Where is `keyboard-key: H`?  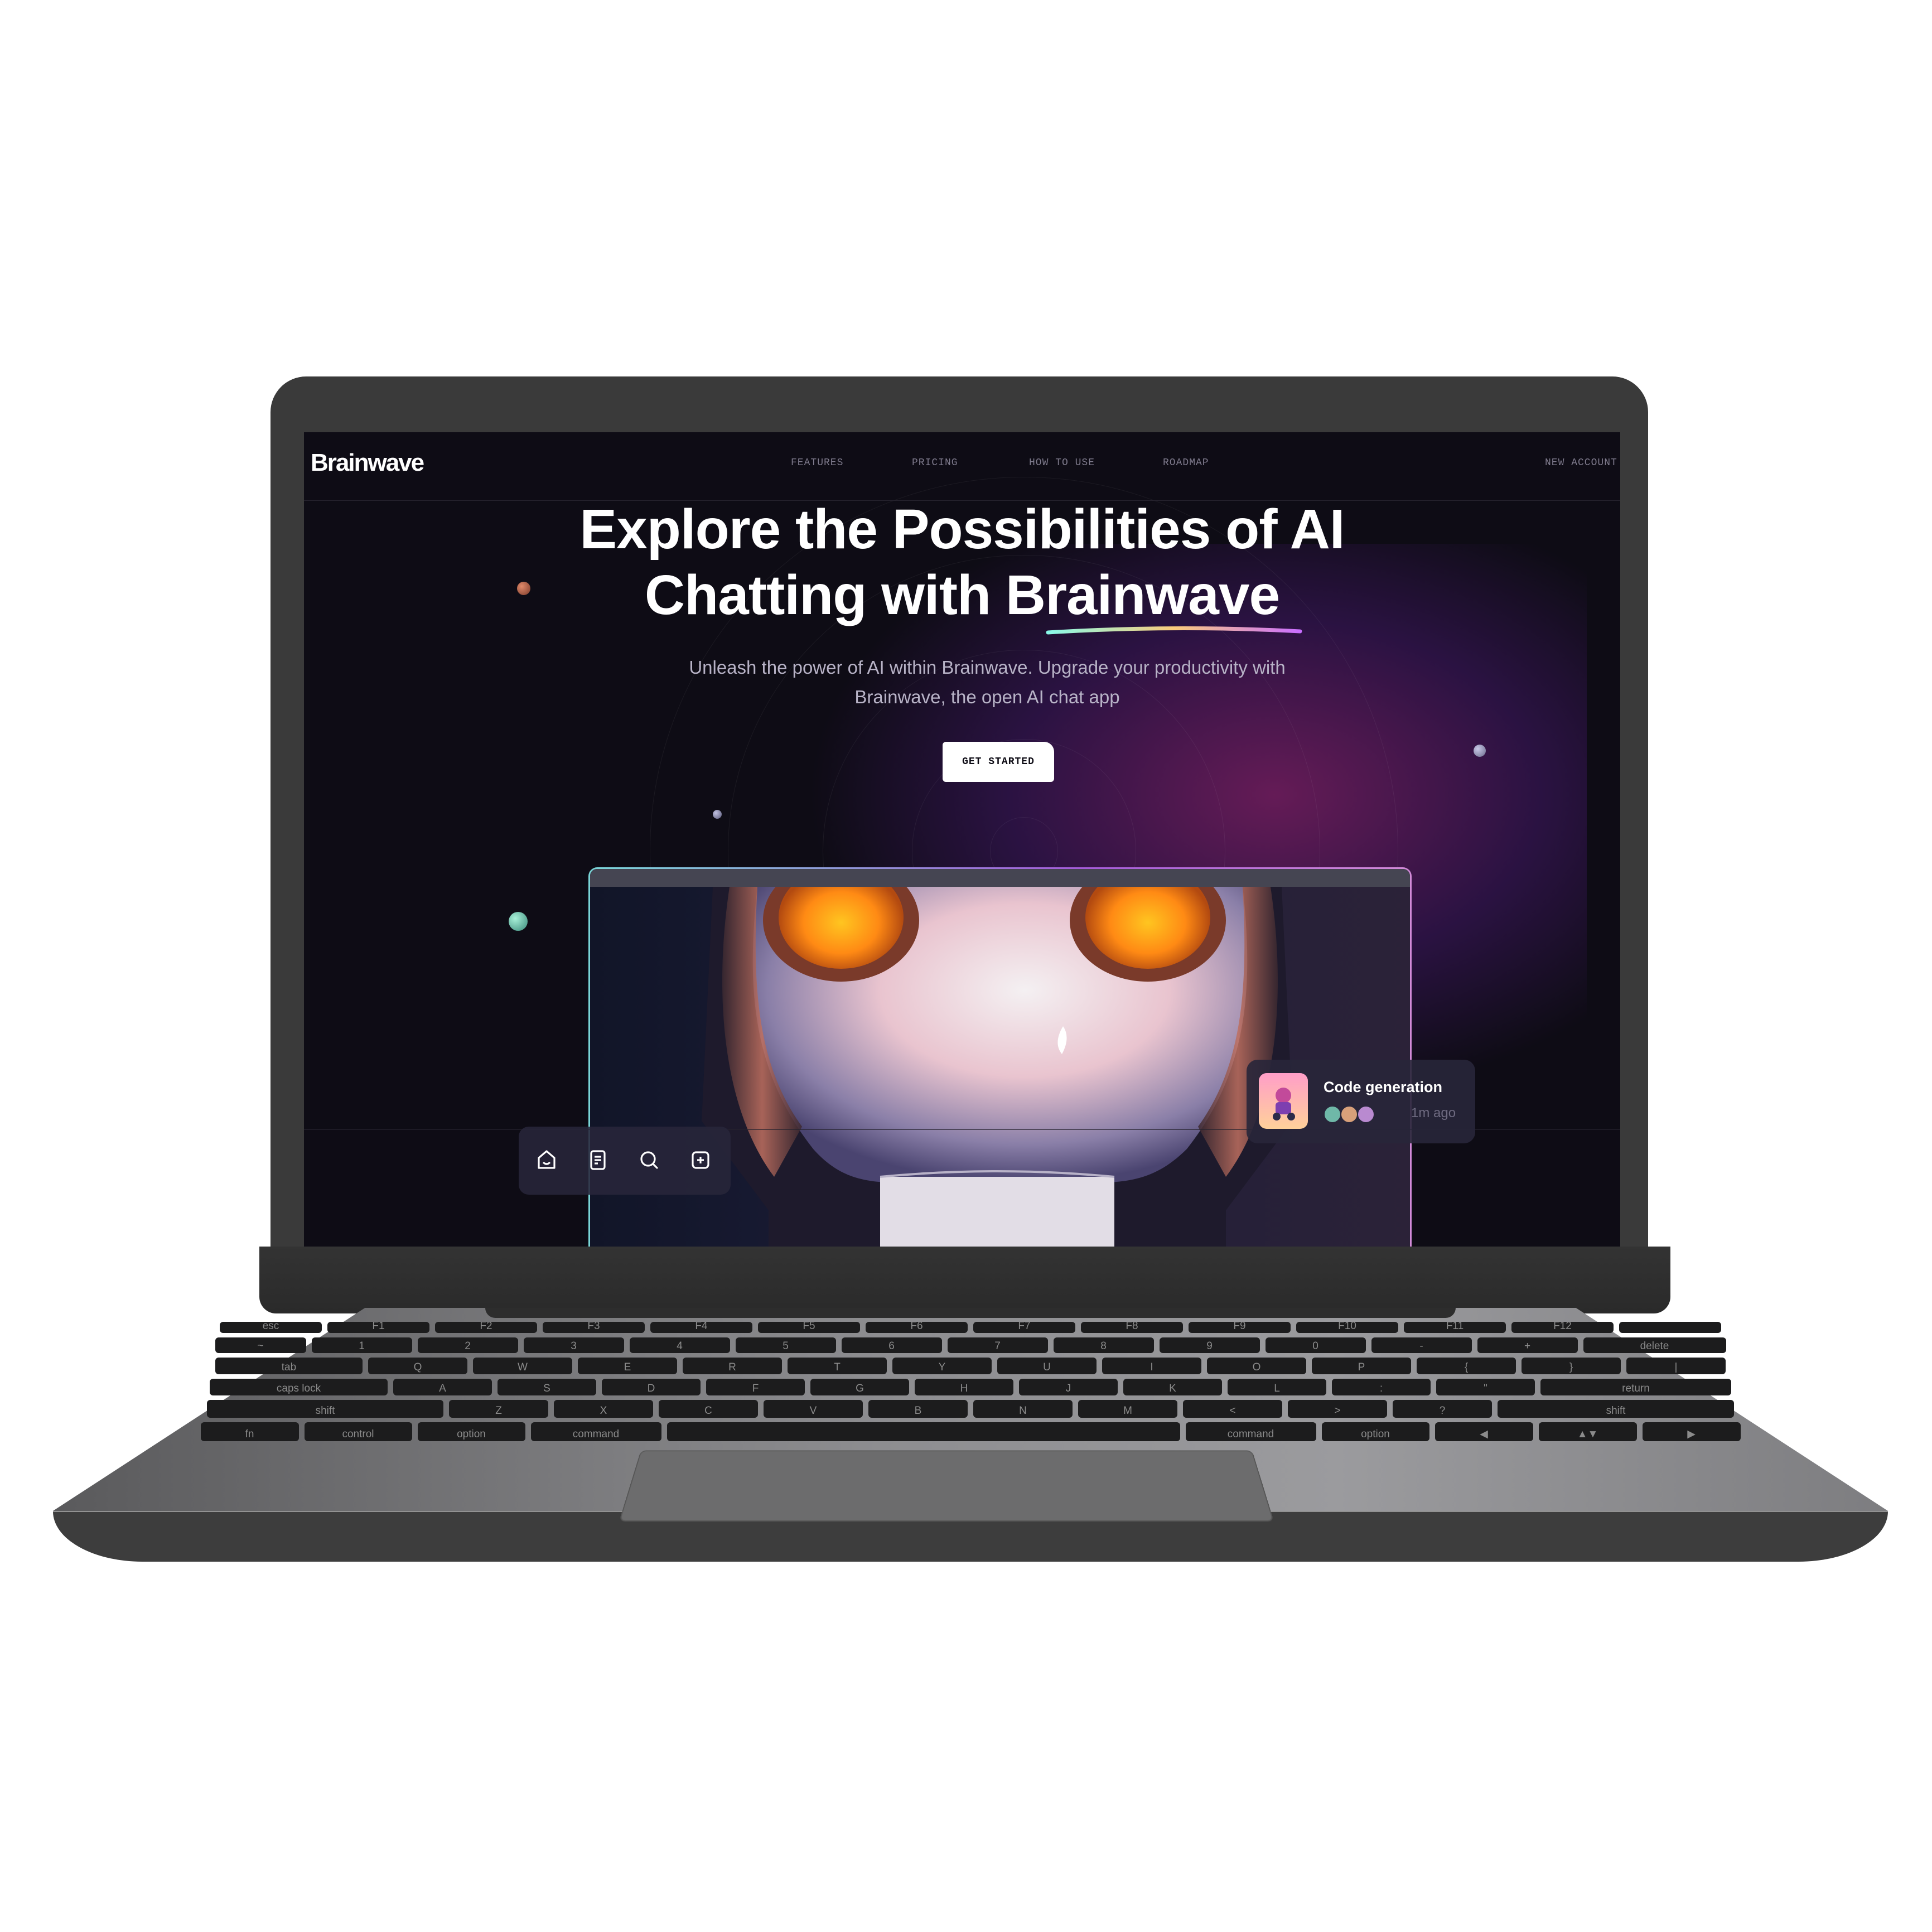
keyboard-key: H is located at coordinates (964, 1387).